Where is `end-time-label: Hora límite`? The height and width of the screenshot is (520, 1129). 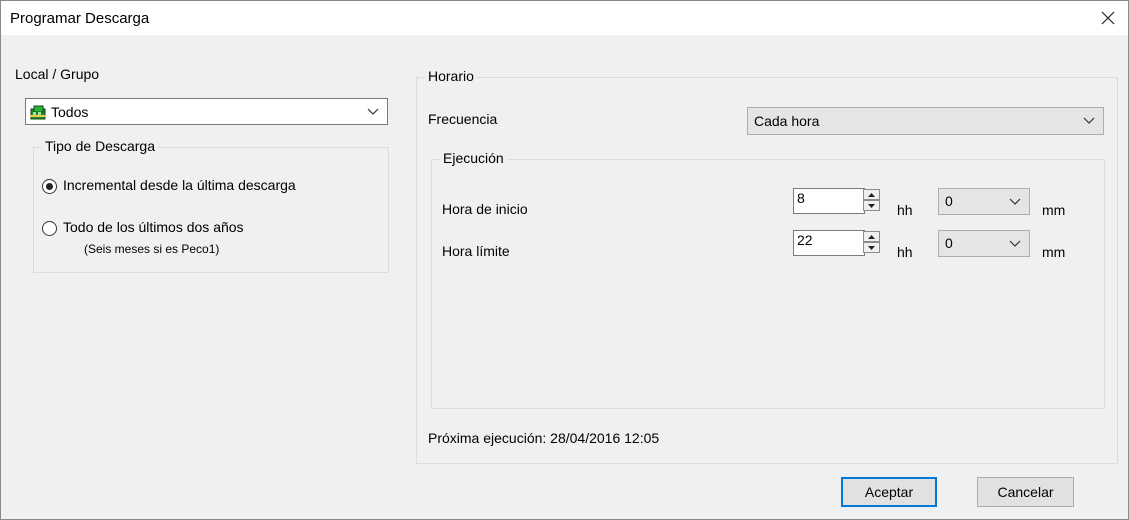
end-time-label: Hora límite is located at coordinates (476, 251).